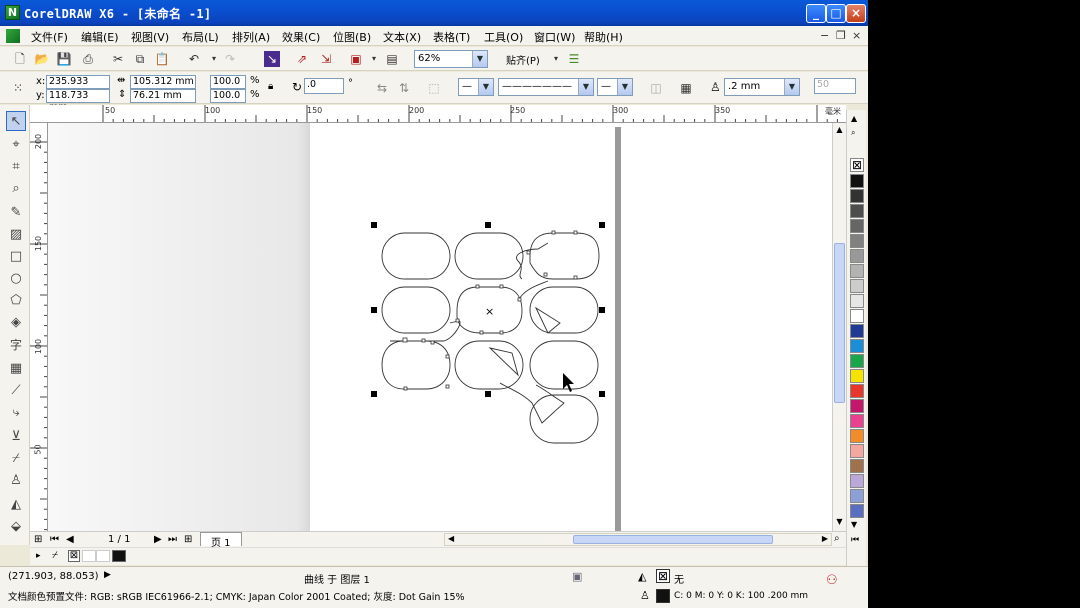 The width and height of the screenshot is (1080, 608). Describe the element at coordinates (816, 13) in the screenshot. I see `minimize-button: _` at that location.